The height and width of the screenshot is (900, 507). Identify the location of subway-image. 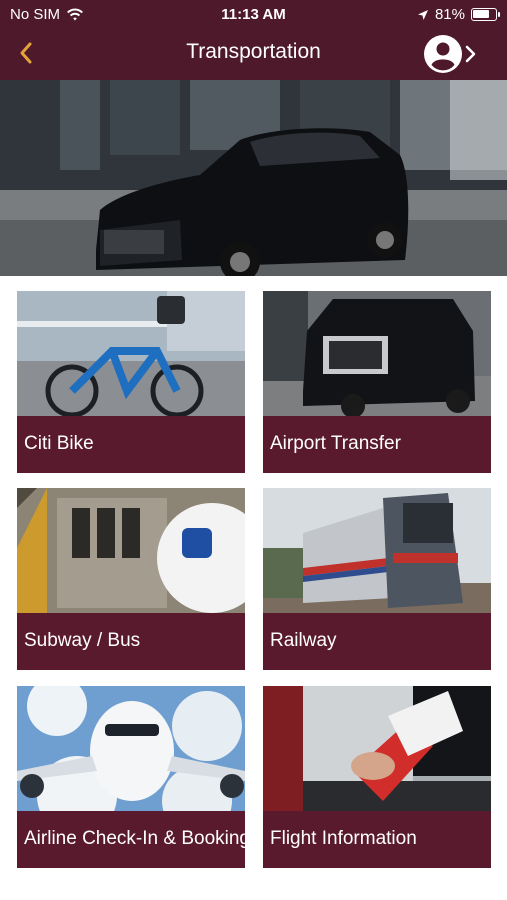
(131, 550).